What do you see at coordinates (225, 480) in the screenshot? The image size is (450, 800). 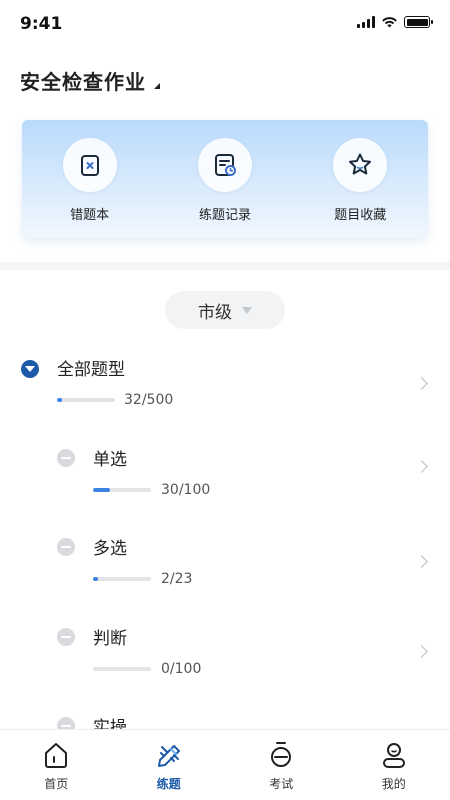 I see `tree-row-single-choice: 单选 30/100` at bounding box center [225, 480].